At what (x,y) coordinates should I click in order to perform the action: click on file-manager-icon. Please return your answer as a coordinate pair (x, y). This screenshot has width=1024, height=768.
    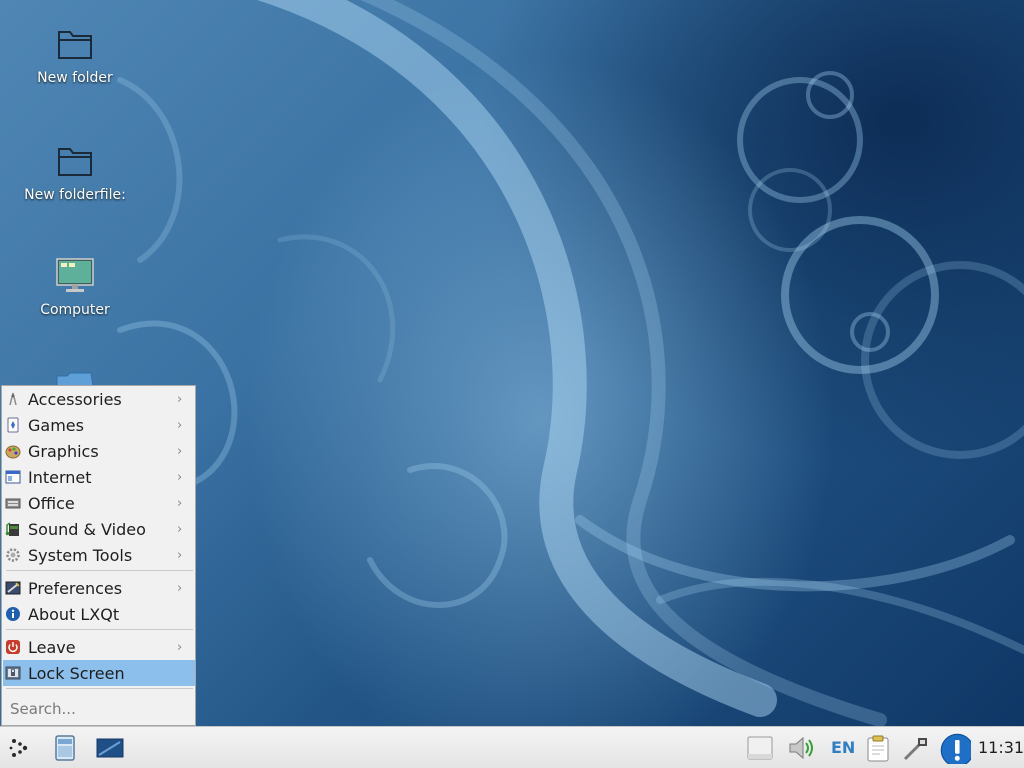
    Looking at the image, I should click on (65, 748).